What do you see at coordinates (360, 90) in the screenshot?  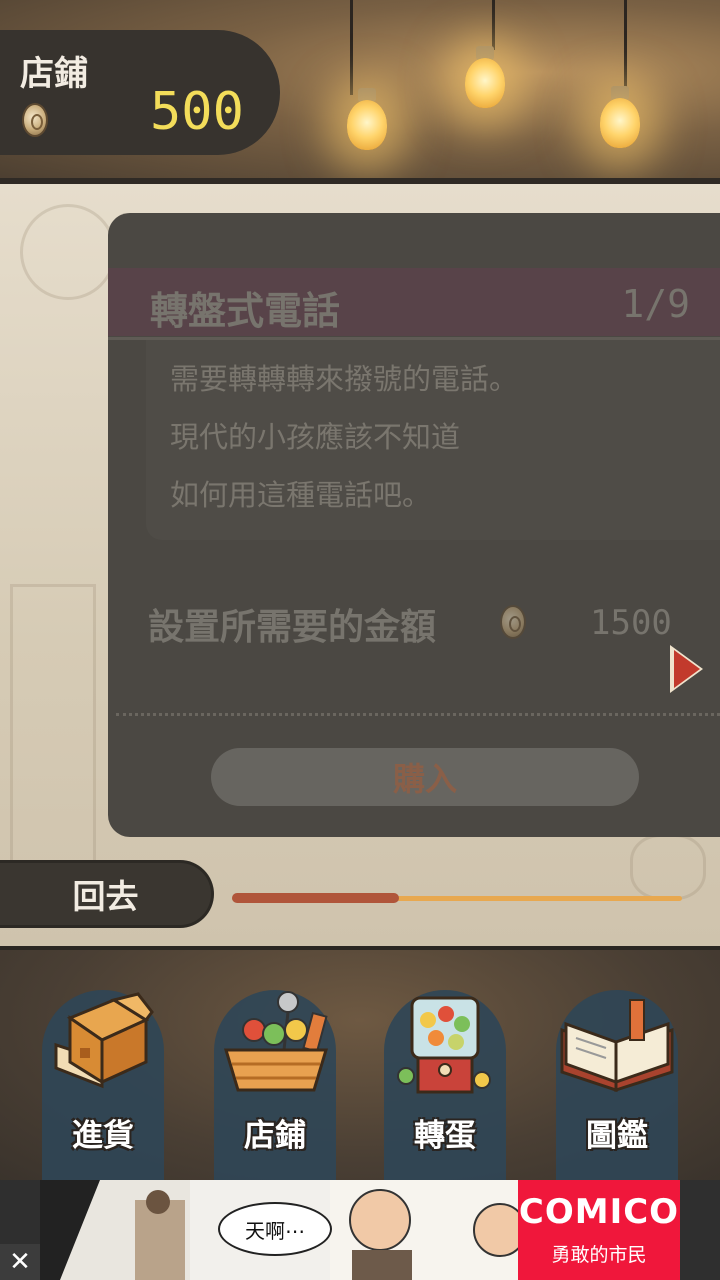 I see `top-bar: 店鋪 500` at bounding box center [360, 90].